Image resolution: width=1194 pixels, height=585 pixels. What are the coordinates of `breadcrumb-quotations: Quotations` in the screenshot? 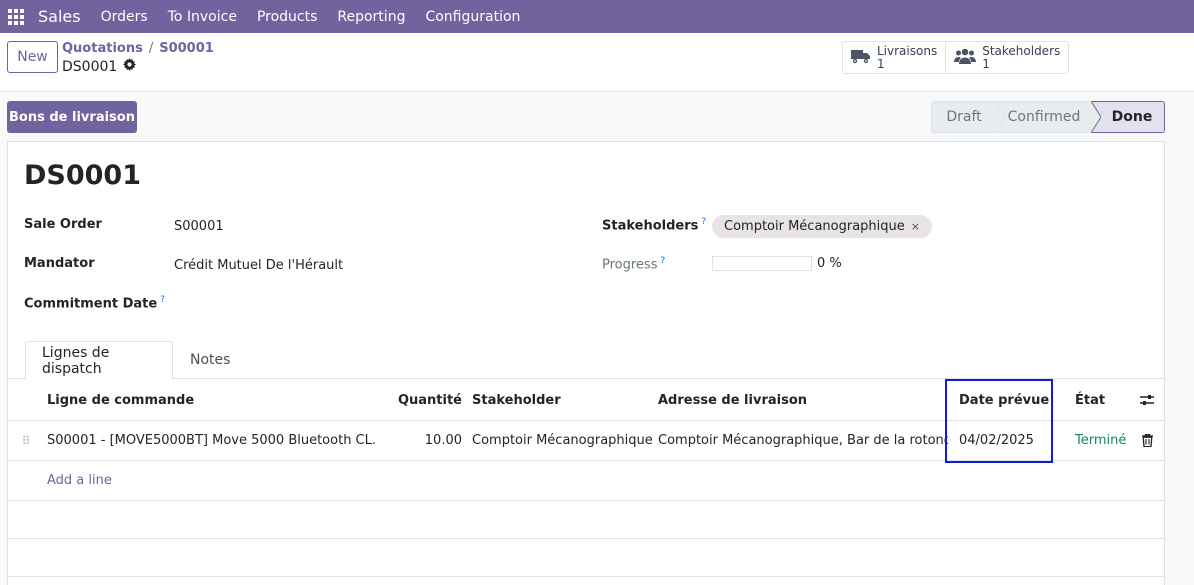 It's located at (102, 48).